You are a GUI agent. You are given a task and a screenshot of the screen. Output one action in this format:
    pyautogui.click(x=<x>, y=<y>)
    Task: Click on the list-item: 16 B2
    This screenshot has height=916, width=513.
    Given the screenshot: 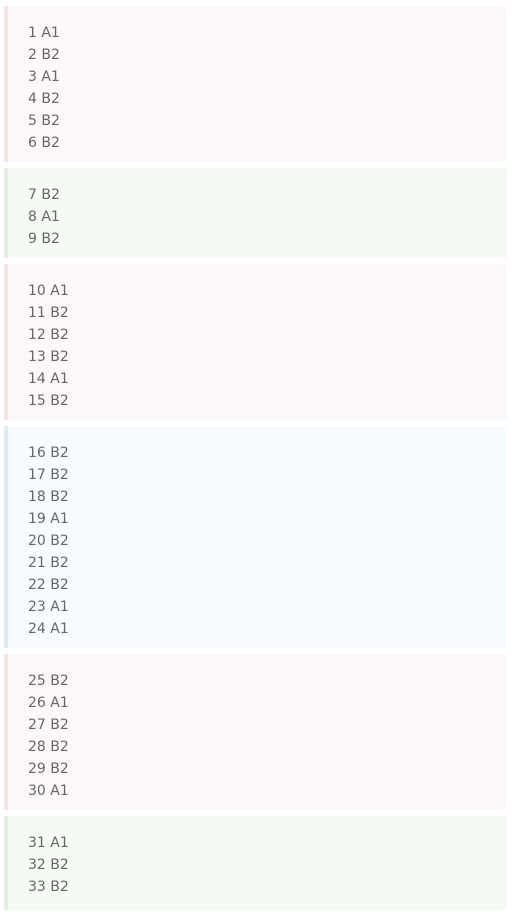 What is the action you would take?
    pyautogui.click(x=48, y=453)
    